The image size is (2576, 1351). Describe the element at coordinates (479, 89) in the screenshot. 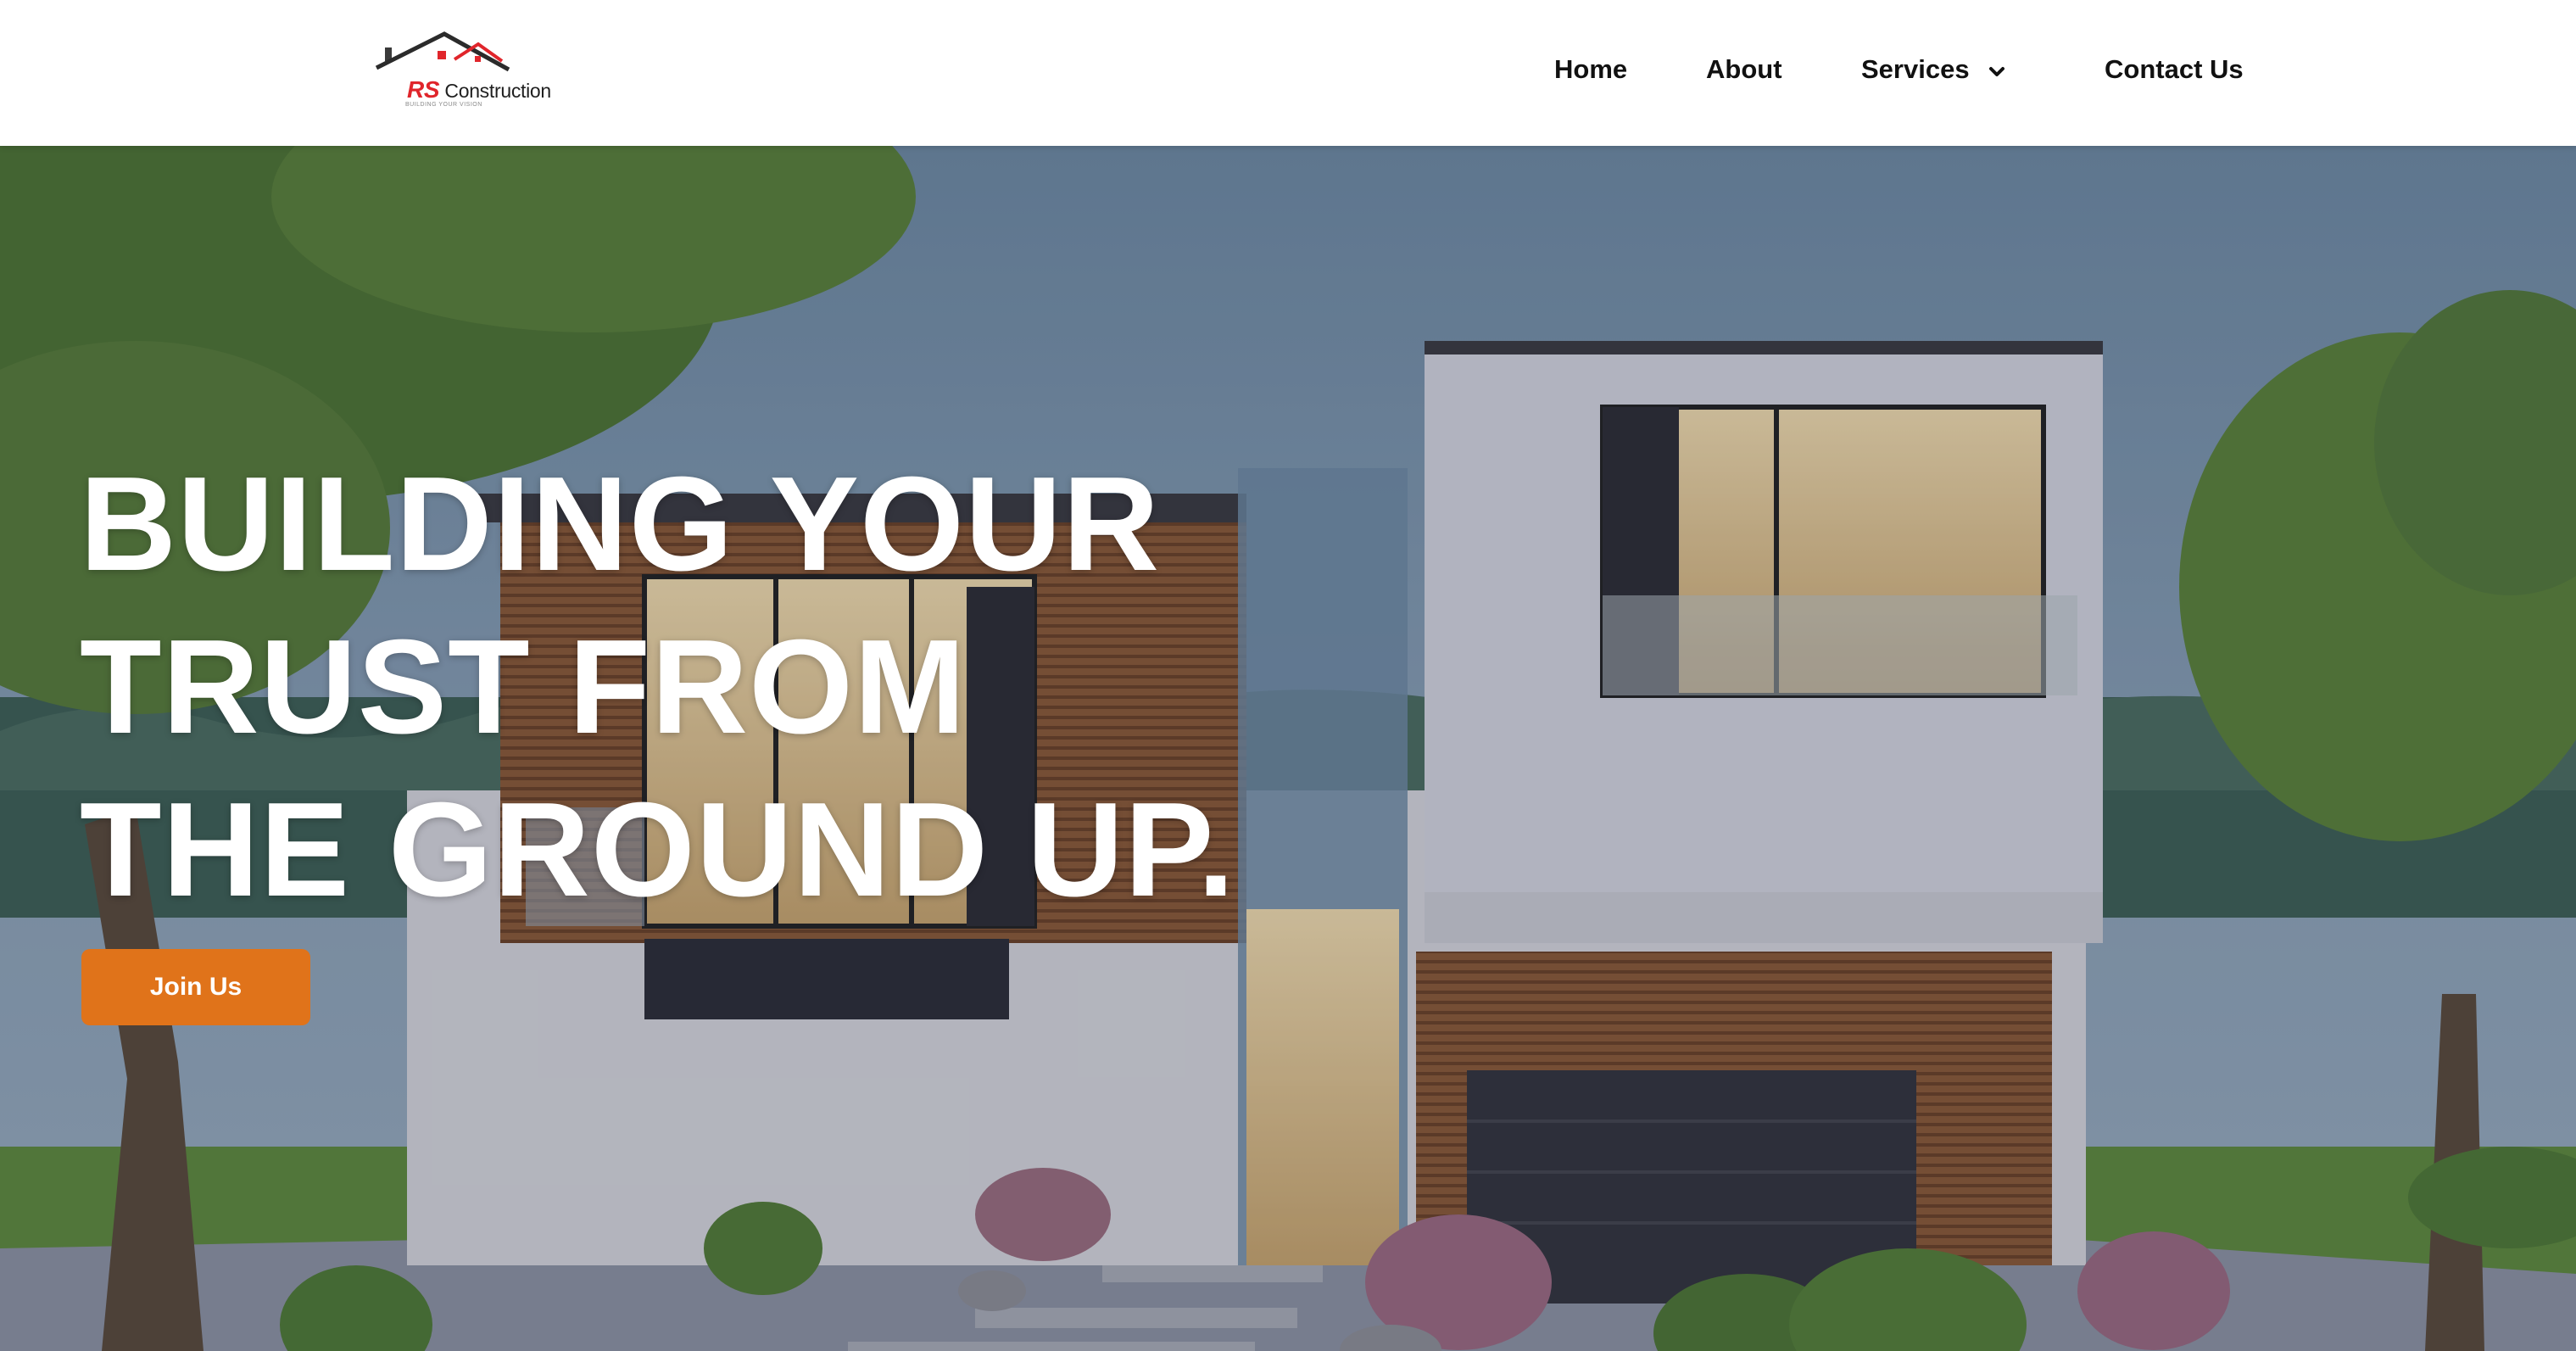

I see `logo-wordmark: RS Construction` at that location.